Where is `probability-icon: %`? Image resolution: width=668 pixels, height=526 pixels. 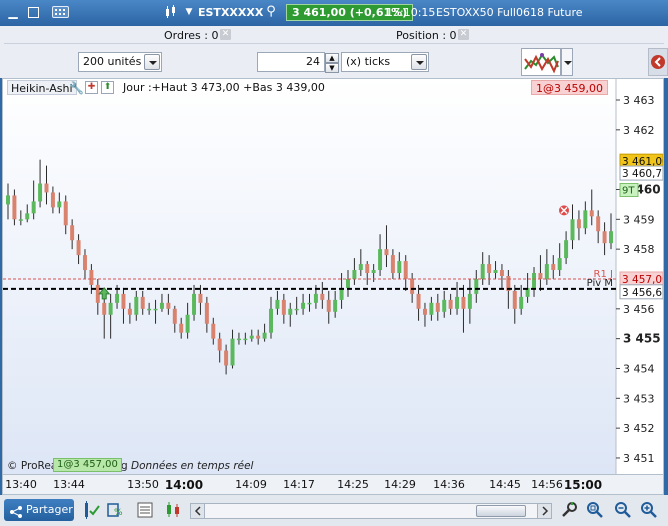
probability-icon: % is located at coordinates (115, 510).